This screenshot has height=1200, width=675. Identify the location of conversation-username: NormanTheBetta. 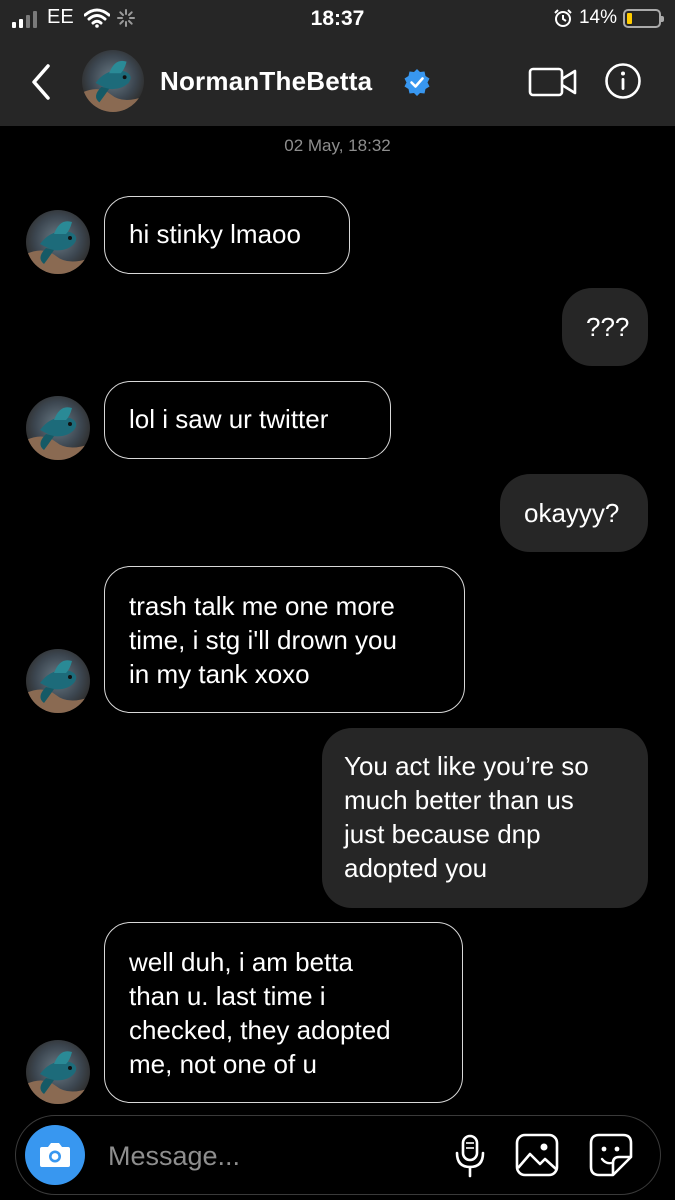
(266, 81).